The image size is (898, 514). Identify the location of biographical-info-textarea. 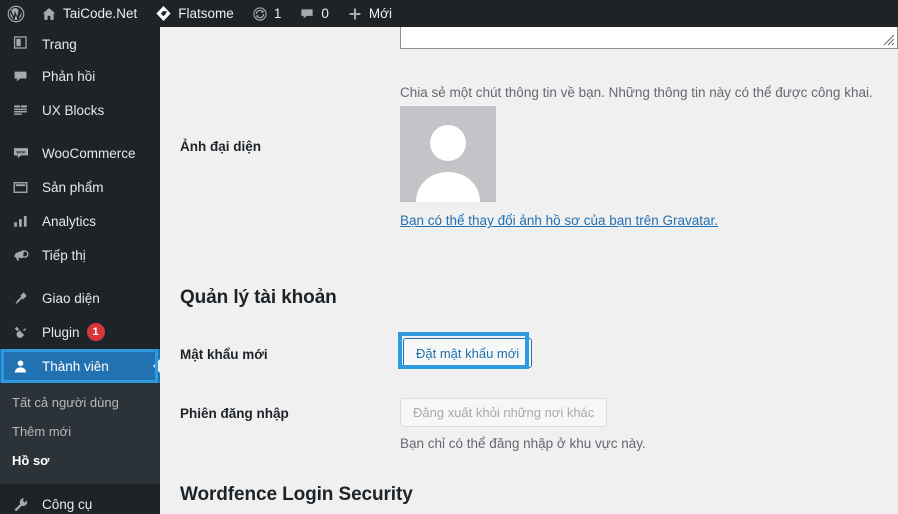
(649, 38).